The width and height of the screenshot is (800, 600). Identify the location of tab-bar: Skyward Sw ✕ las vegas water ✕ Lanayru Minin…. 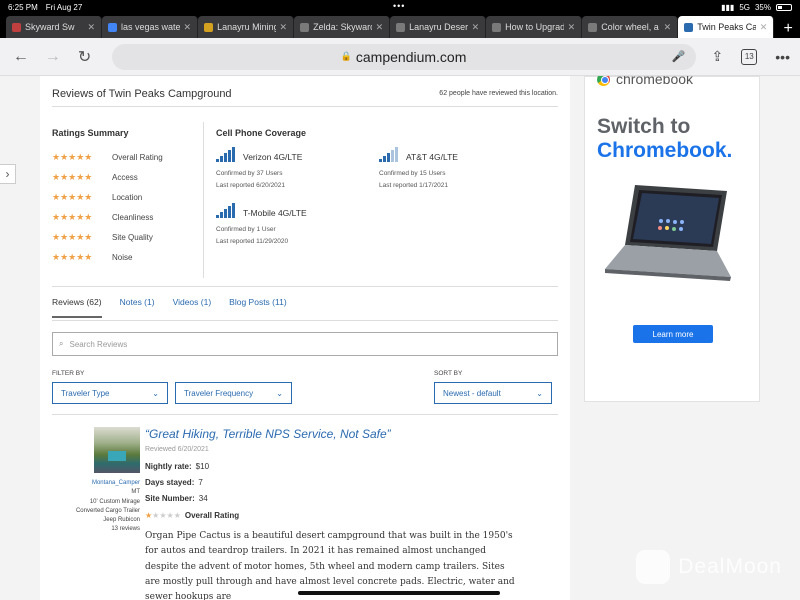
(400, 26).